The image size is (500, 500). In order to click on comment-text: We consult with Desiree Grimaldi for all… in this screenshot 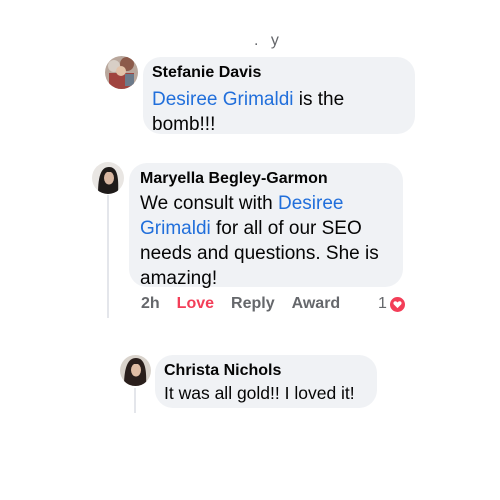, I will do `click(259, 241)`.